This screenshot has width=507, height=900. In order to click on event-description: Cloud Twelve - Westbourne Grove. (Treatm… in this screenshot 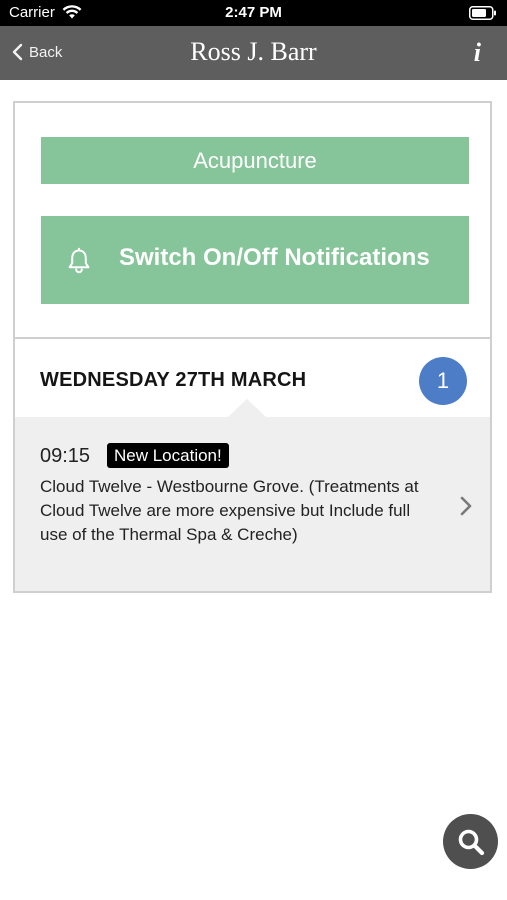, I will do `click(229, 510)`.